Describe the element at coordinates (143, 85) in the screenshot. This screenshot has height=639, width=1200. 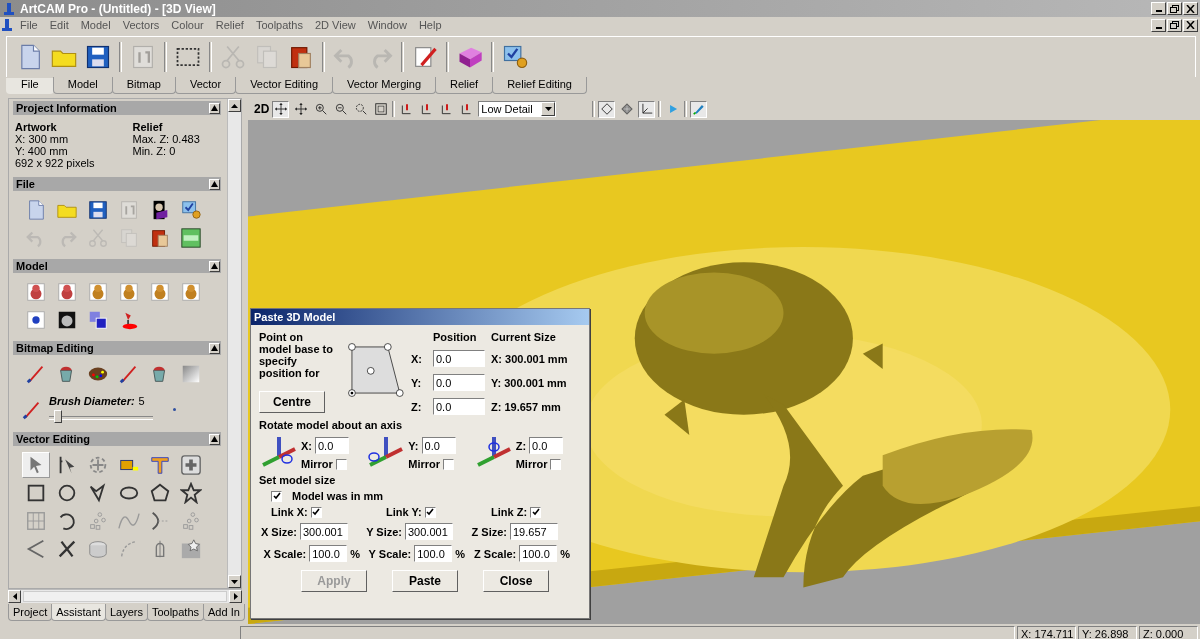
I see `ribbon-tab: Bitmap` at that location.